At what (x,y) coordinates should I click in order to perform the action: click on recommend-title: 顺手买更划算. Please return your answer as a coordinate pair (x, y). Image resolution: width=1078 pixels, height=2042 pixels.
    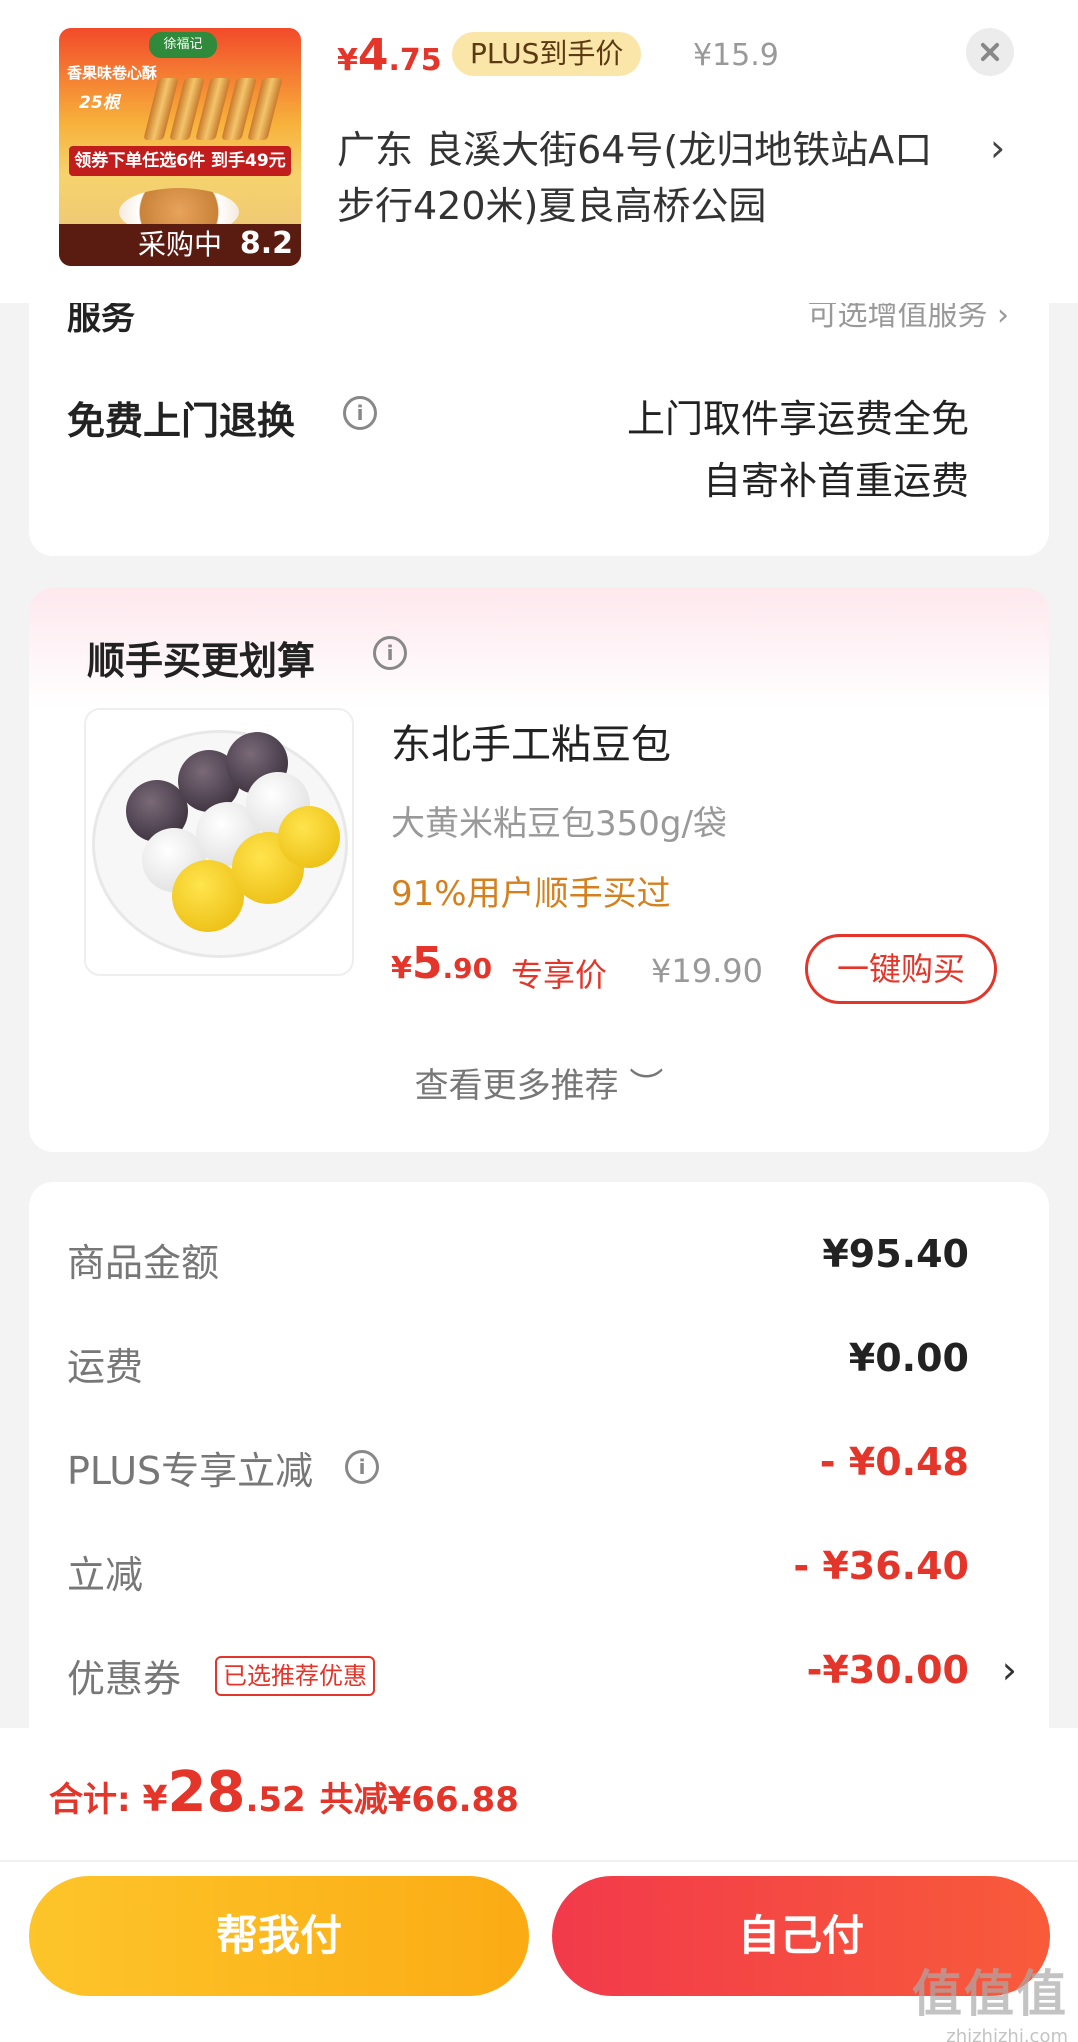
    Looking at the image, I should click on (201, 661).